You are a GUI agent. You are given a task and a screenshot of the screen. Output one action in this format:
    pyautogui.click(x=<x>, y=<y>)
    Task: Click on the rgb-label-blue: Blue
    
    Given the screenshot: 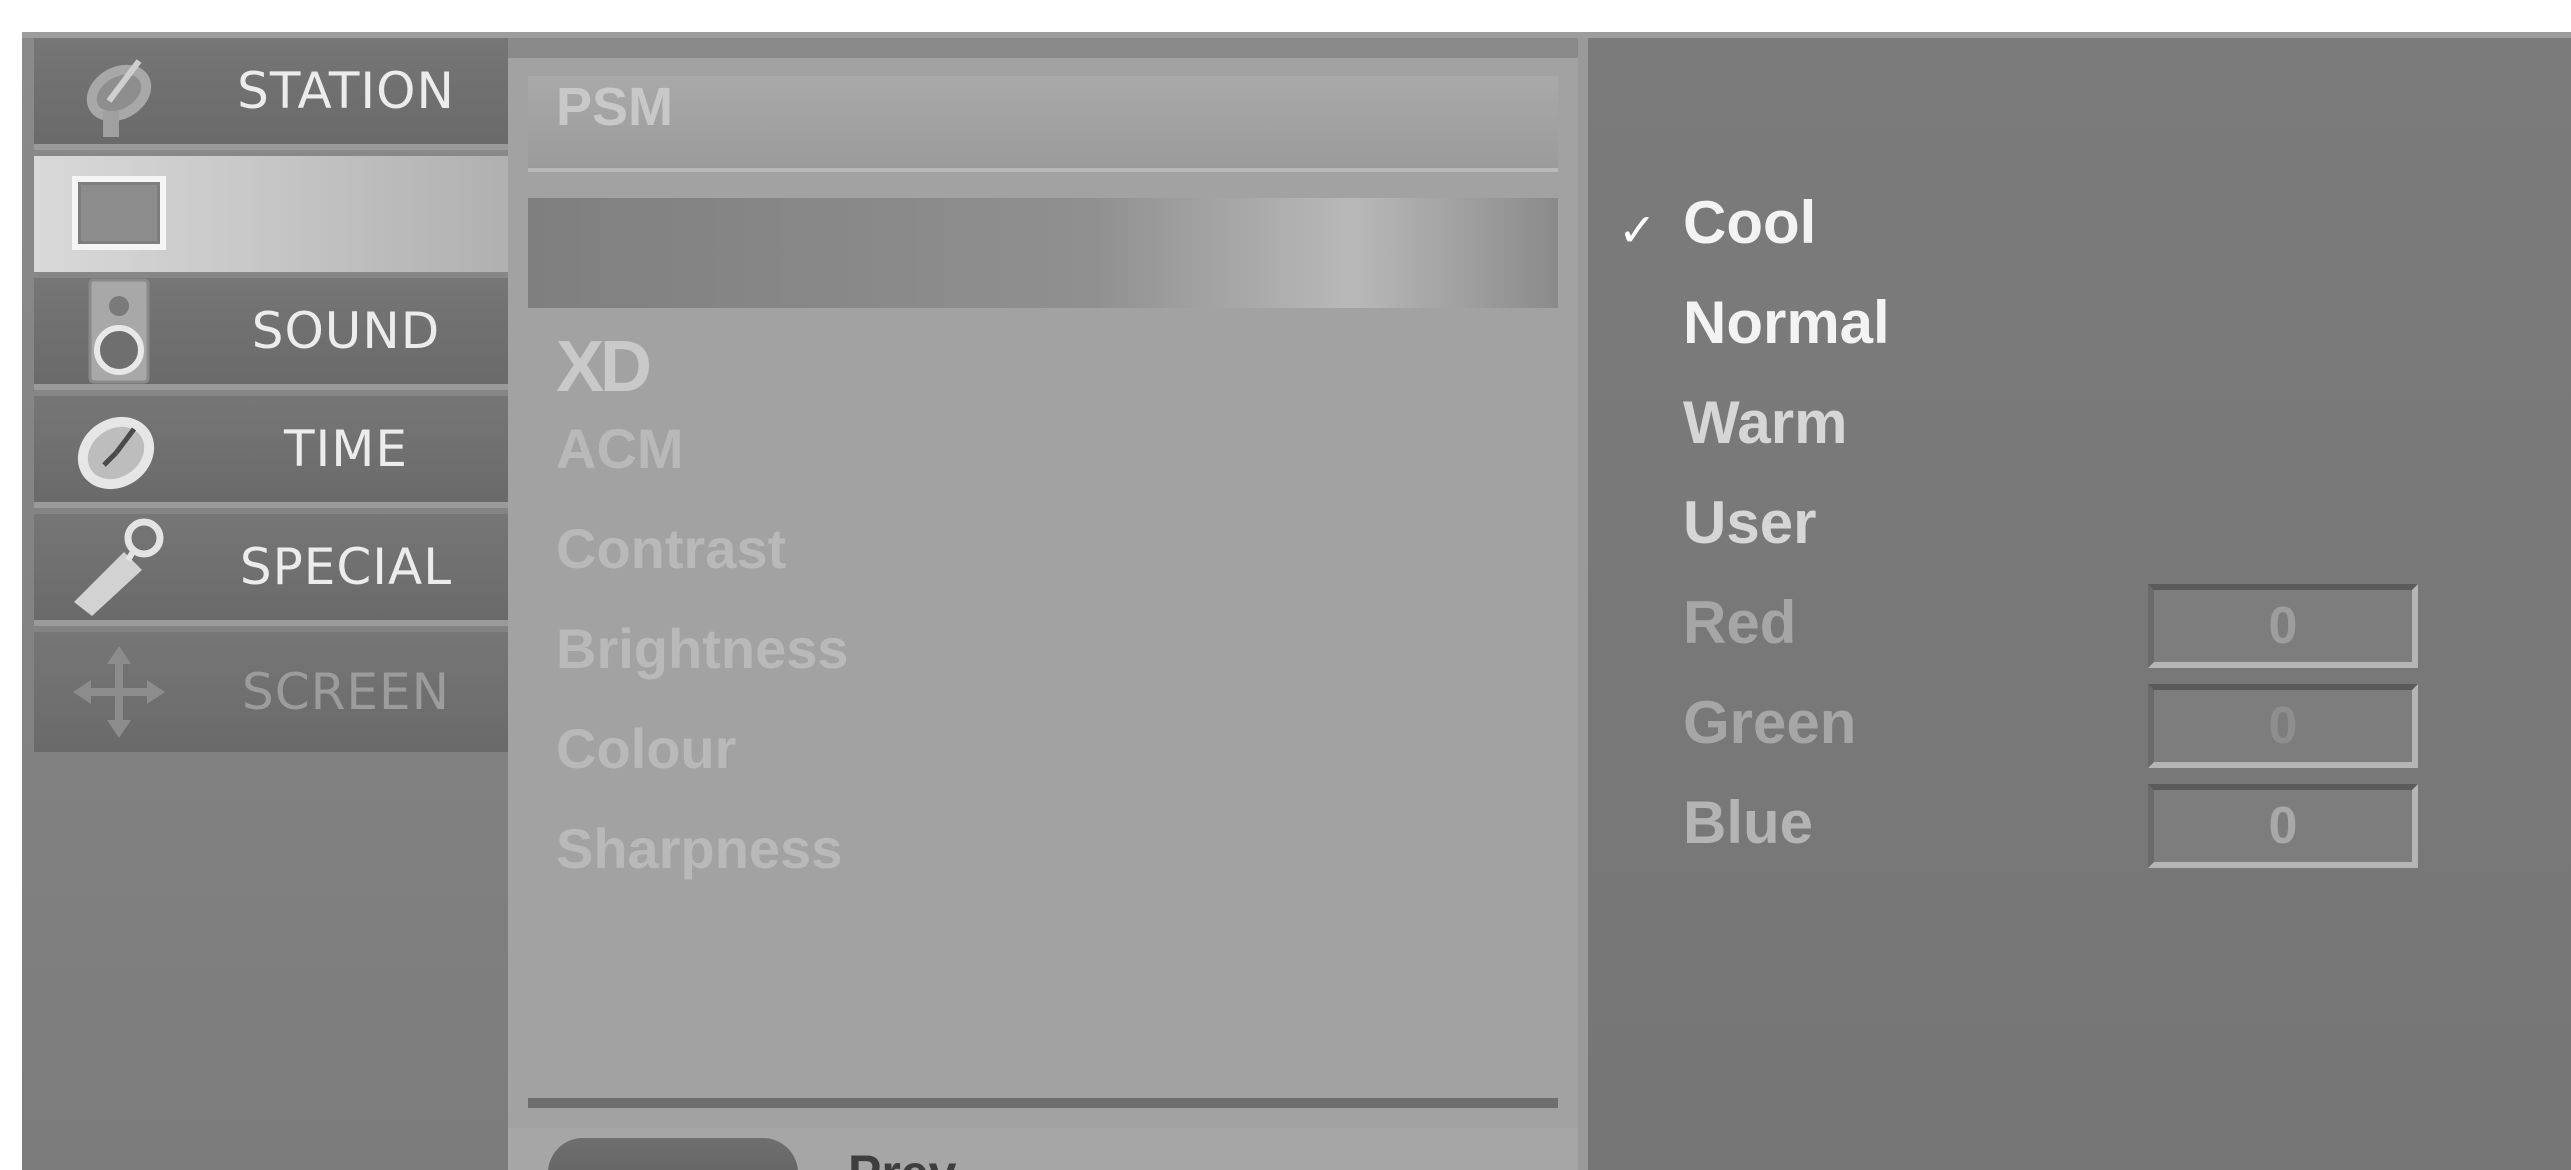 What is the action you would take?
    pyautogui.click(x=1748, y=822)
    